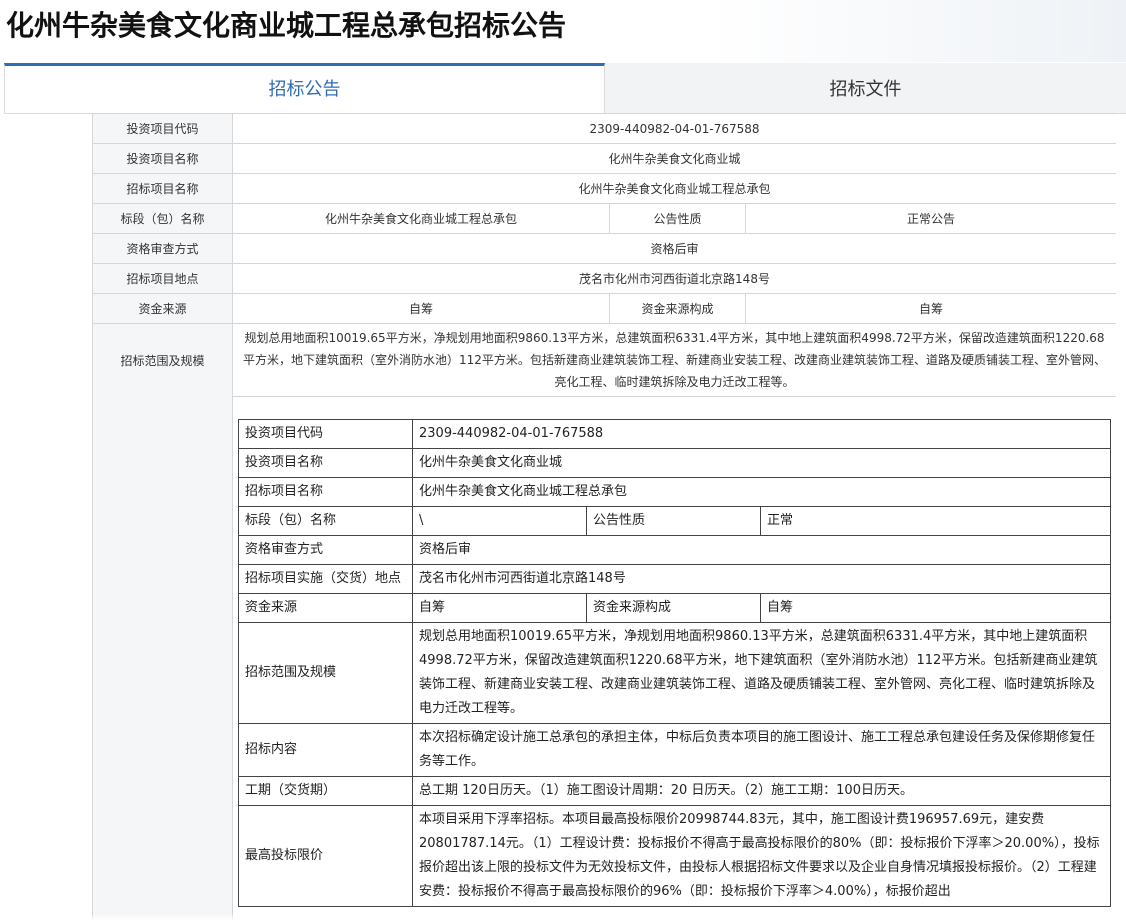 The width and height of the screenshot is (1126, 920). What do you see at coordinates (930, 218) in the screenshot?
I see `cell-value: 正常公告` at bounding box center [930, 218].